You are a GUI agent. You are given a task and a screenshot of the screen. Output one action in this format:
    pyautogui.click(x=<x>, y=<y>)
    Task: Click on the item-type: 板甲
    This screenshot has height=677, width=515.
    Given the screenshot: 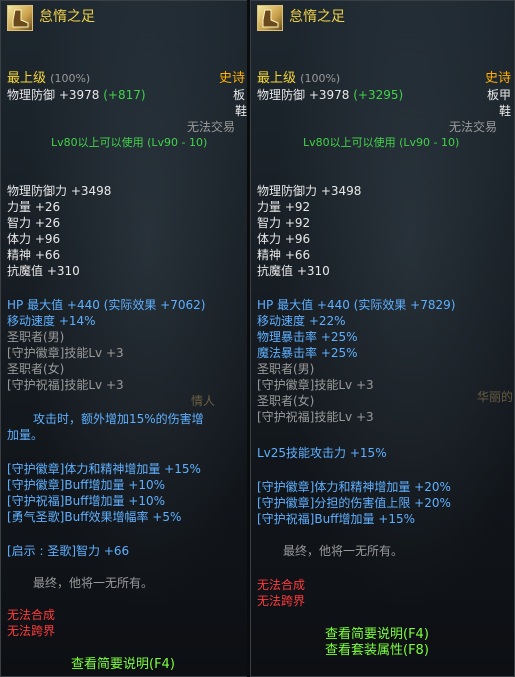 What is the action you would take?
    pyautogui.click(x=499, y=95)
    